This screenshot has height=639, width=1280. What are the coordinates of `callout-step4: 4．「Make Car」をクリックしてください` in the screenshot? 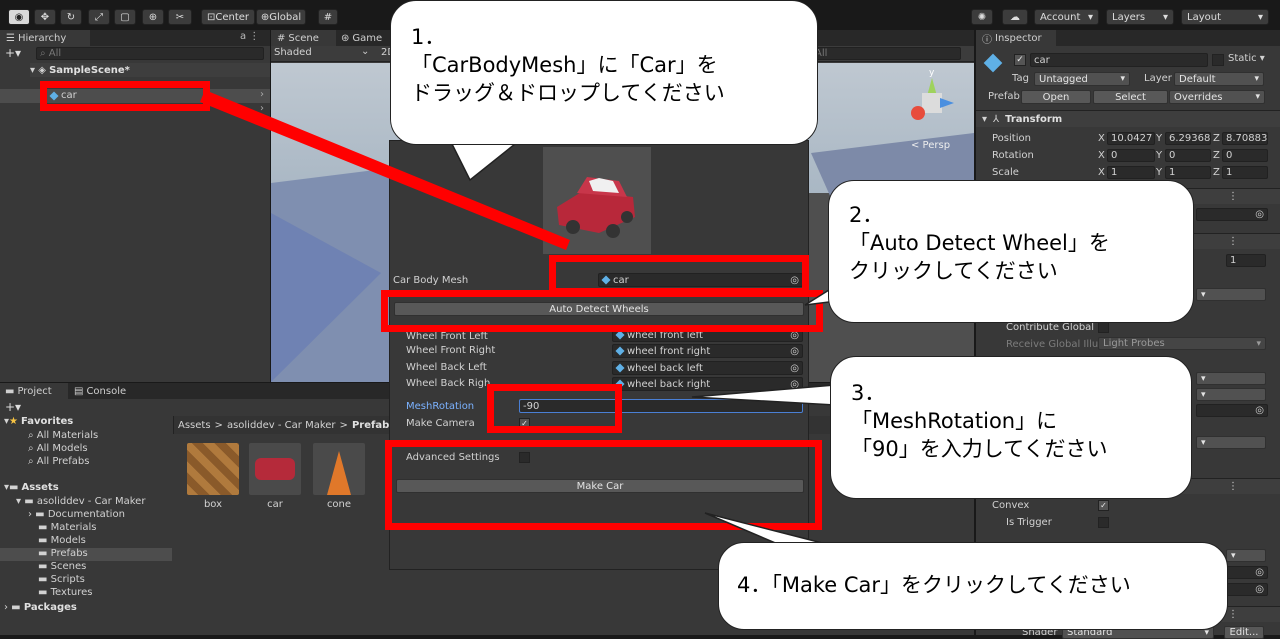 It's located at (973, 586).